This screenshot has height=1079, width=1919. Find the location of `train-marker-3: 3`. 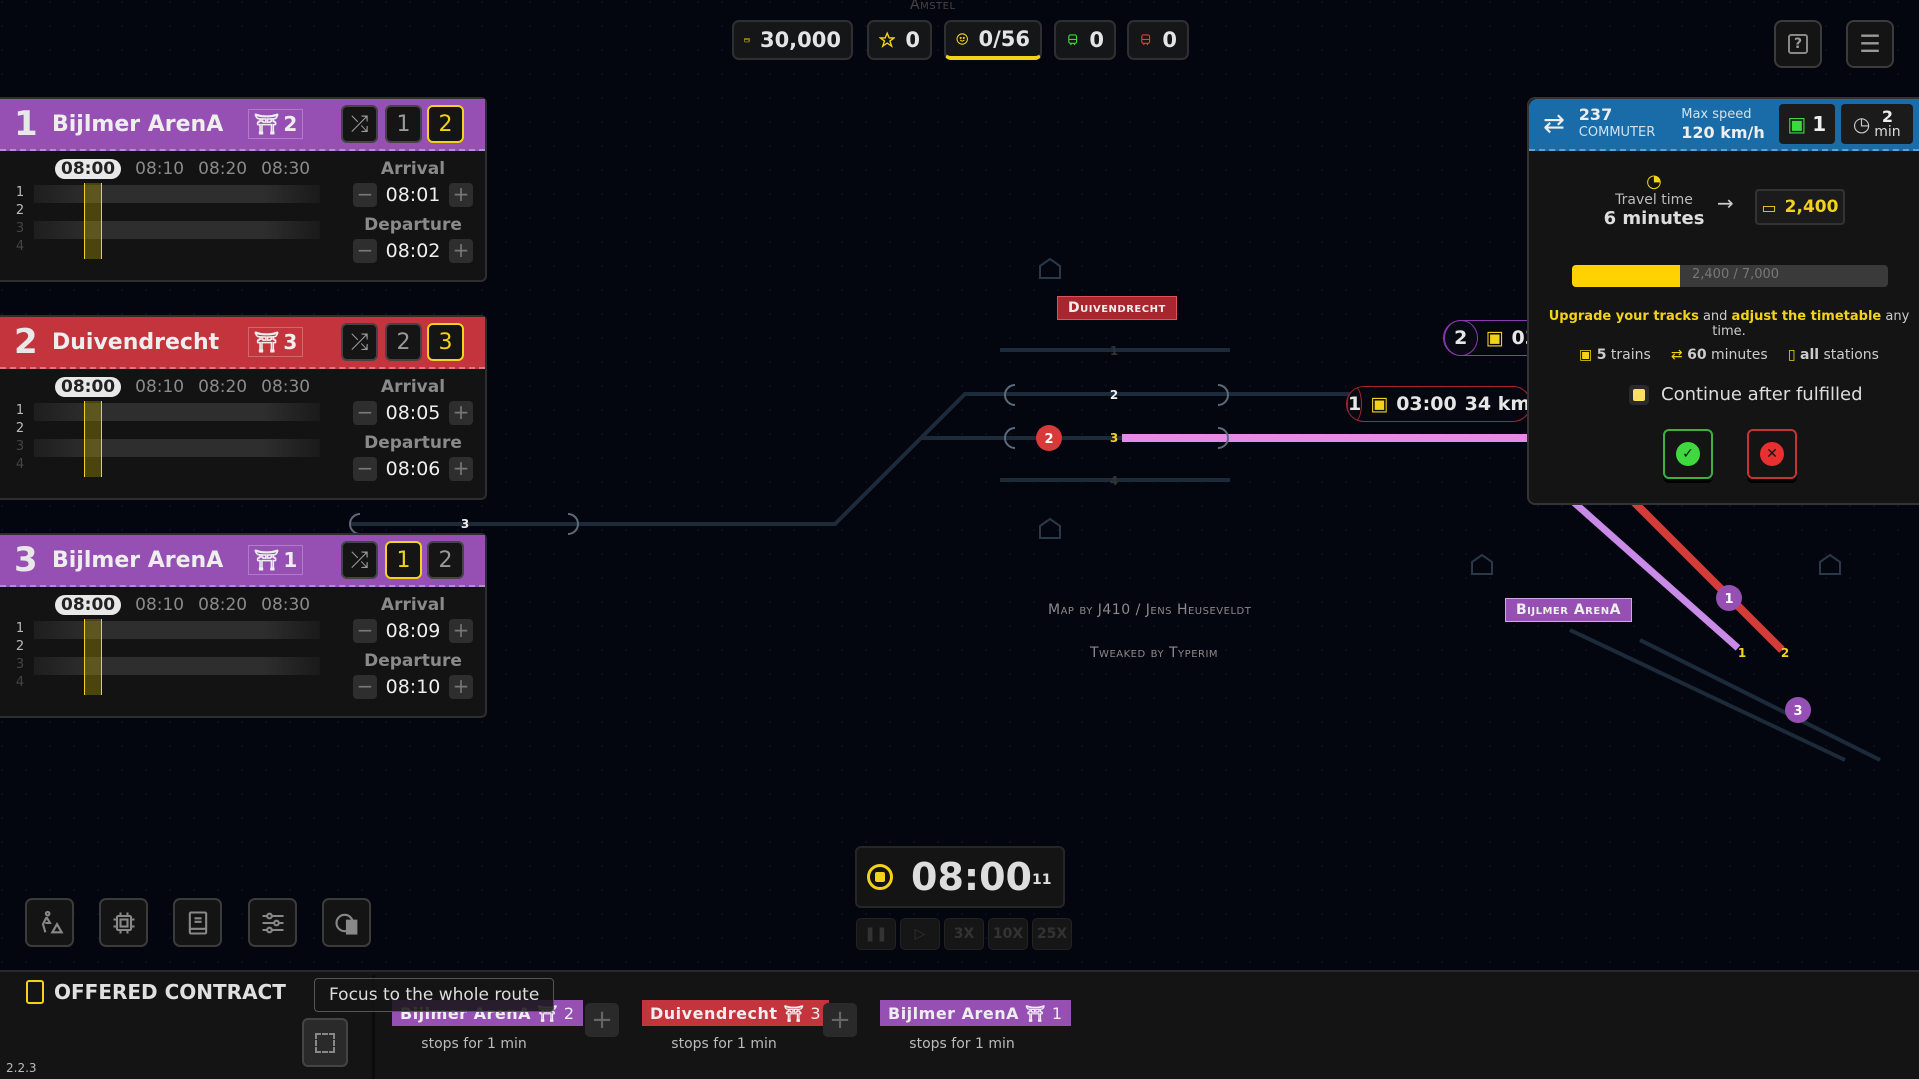

train-marker-3: 3 is located at coordinates (1798, 710).